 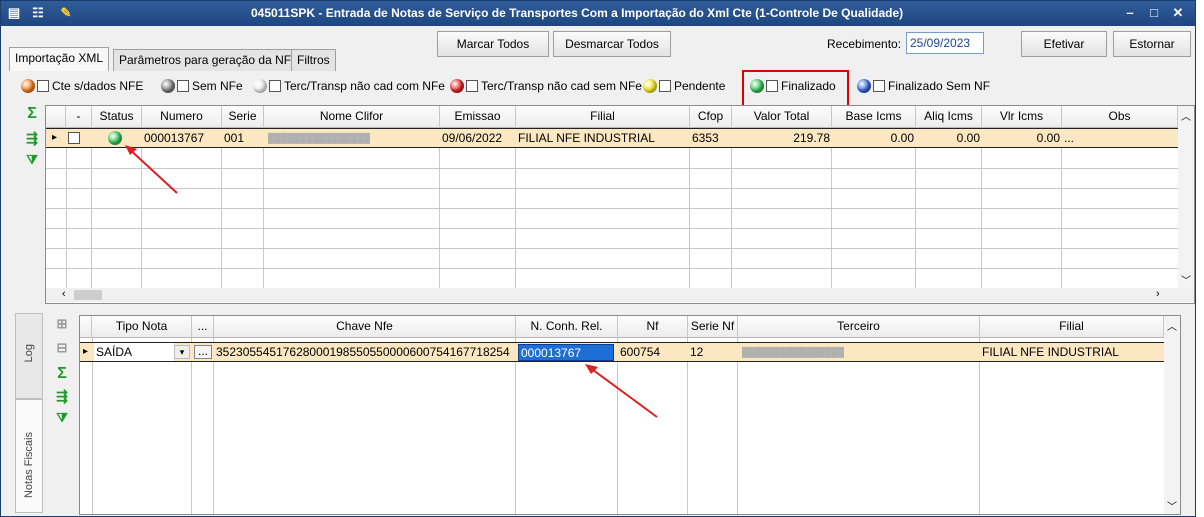 I want to click on cell-emissao: 09/06/2022, so click(x=478, y=138).